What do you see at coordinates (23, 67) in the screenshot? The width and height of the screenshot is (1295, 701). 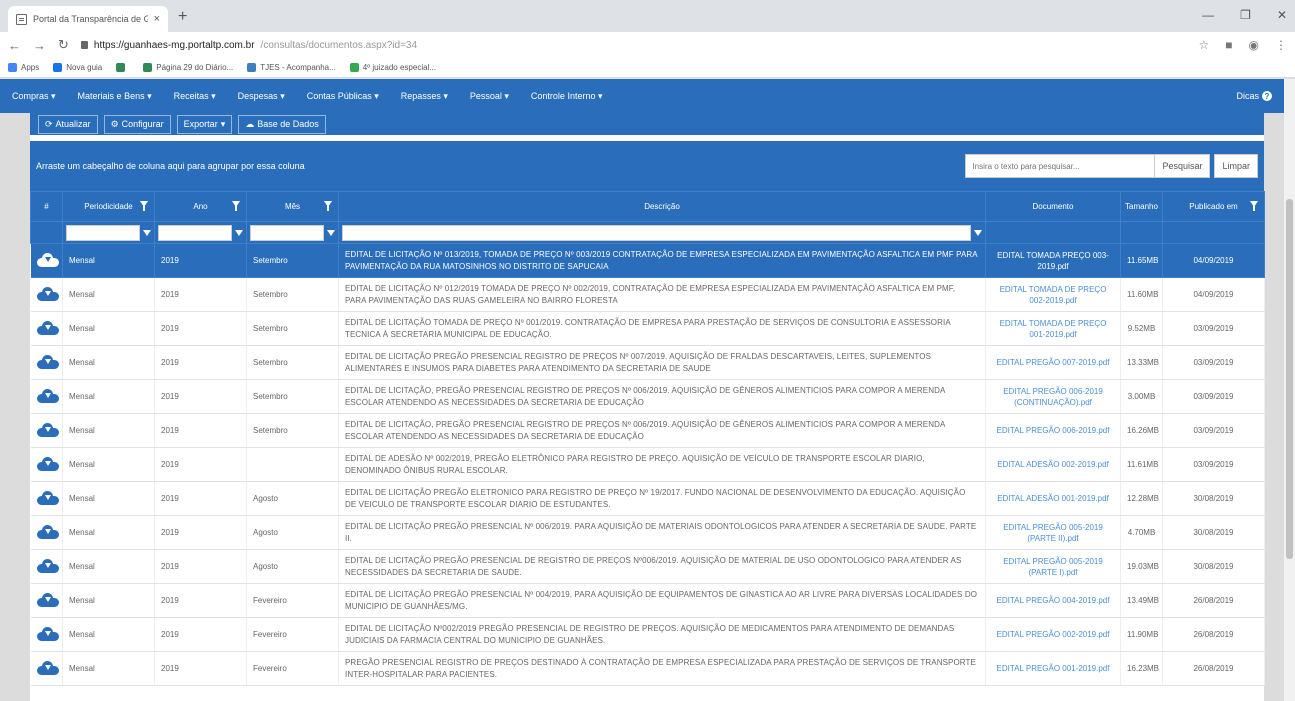 I see `bookmark-item: Apps` at bounding box center [23, 67].